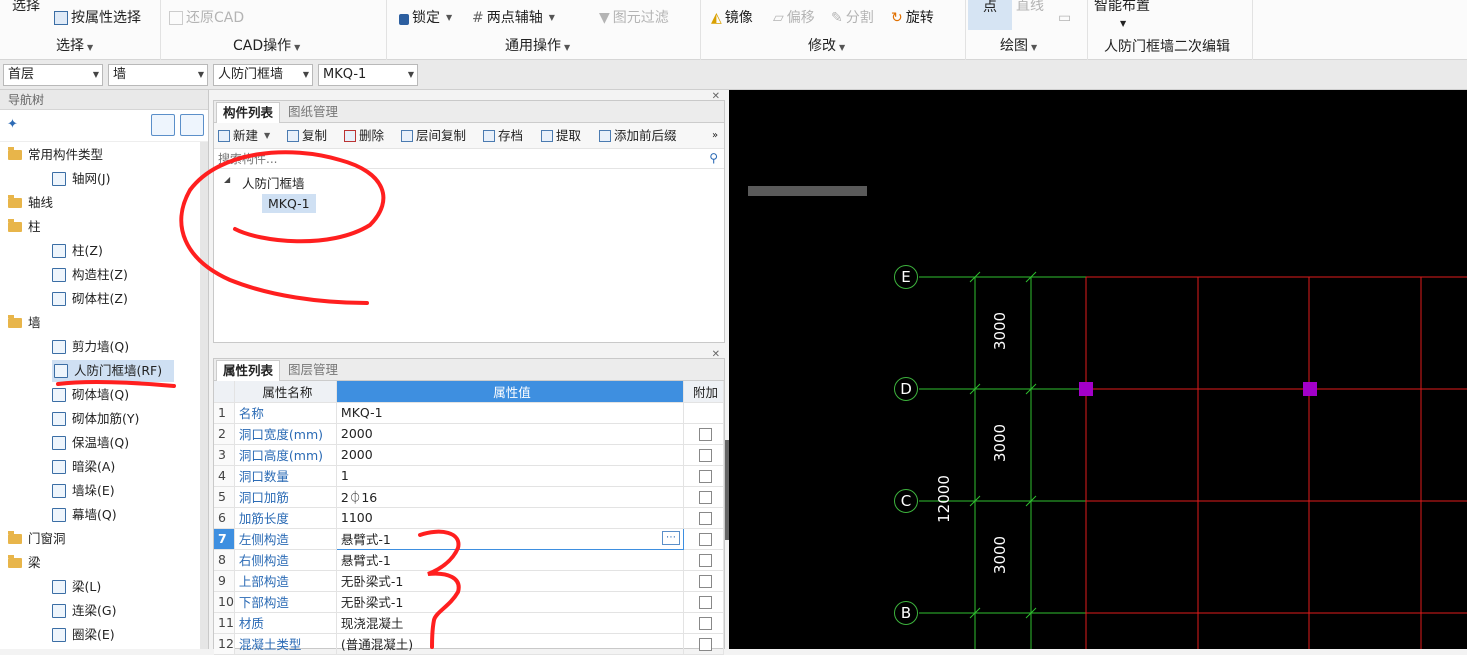 The image size is (1467, 655). I want to click on sparkle-icon: ✦, so click(12, 124).